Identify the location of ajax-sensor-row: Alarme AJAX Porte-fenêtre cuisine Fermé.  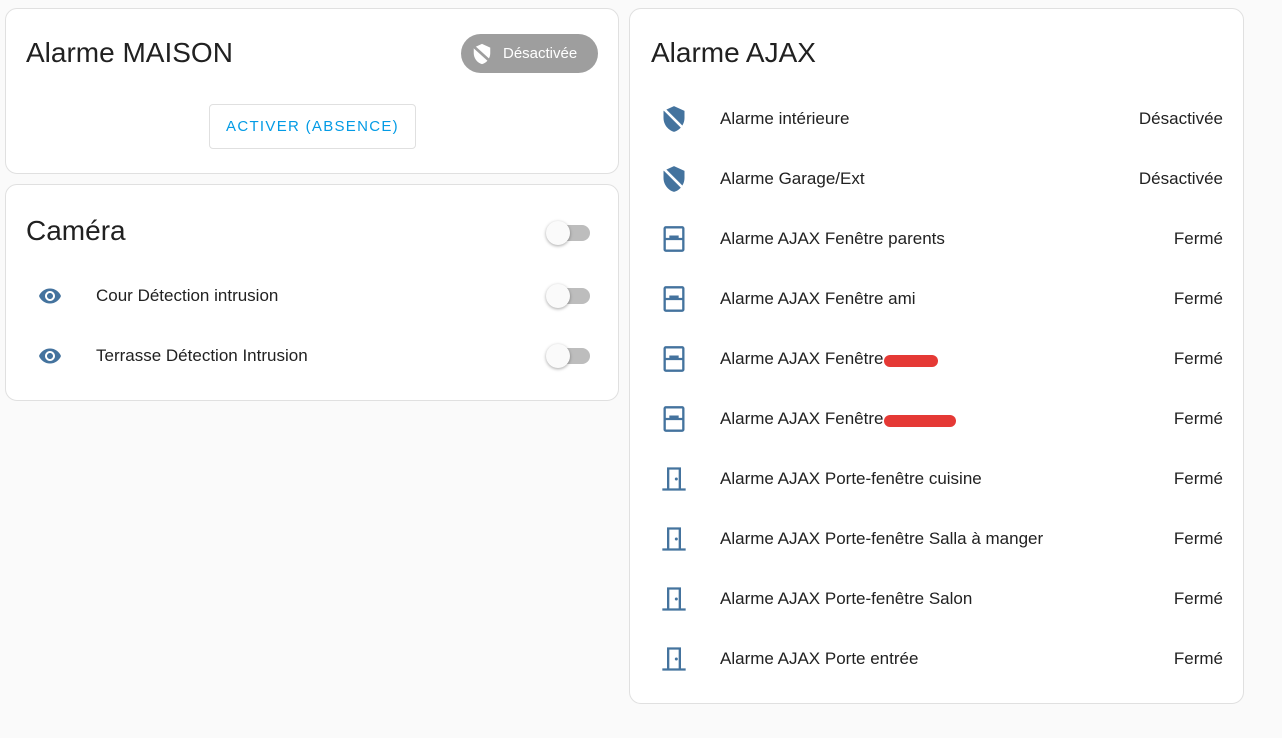
(936, 479).